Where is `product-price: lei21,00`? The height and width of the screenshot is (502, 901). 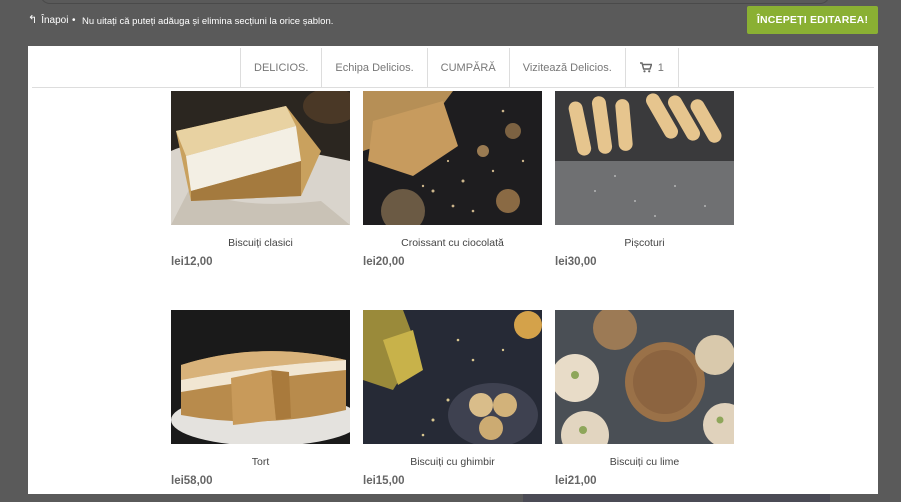 product-price: lei21,00 is located at coordinates (576, 481).